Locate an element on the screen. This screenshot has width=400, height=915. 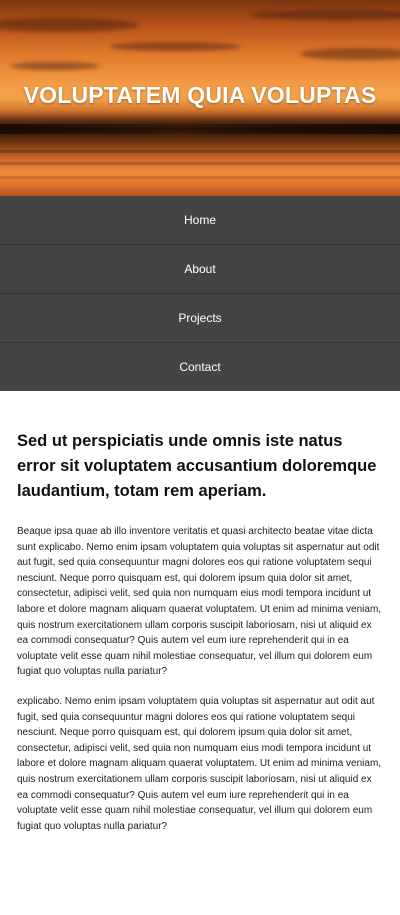
nav-item-projects: Projects is located at coordinates (200, 318).